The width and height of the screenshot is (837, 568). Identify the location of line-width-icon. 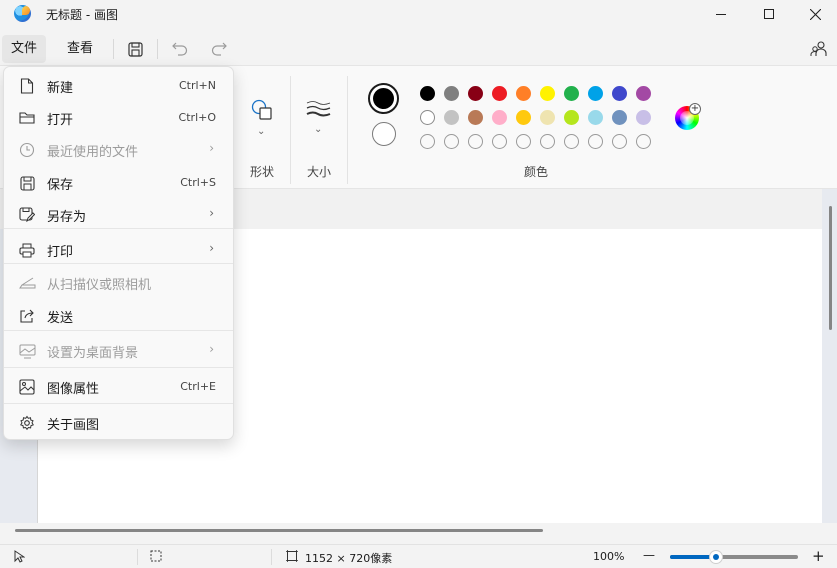
(318, 109).